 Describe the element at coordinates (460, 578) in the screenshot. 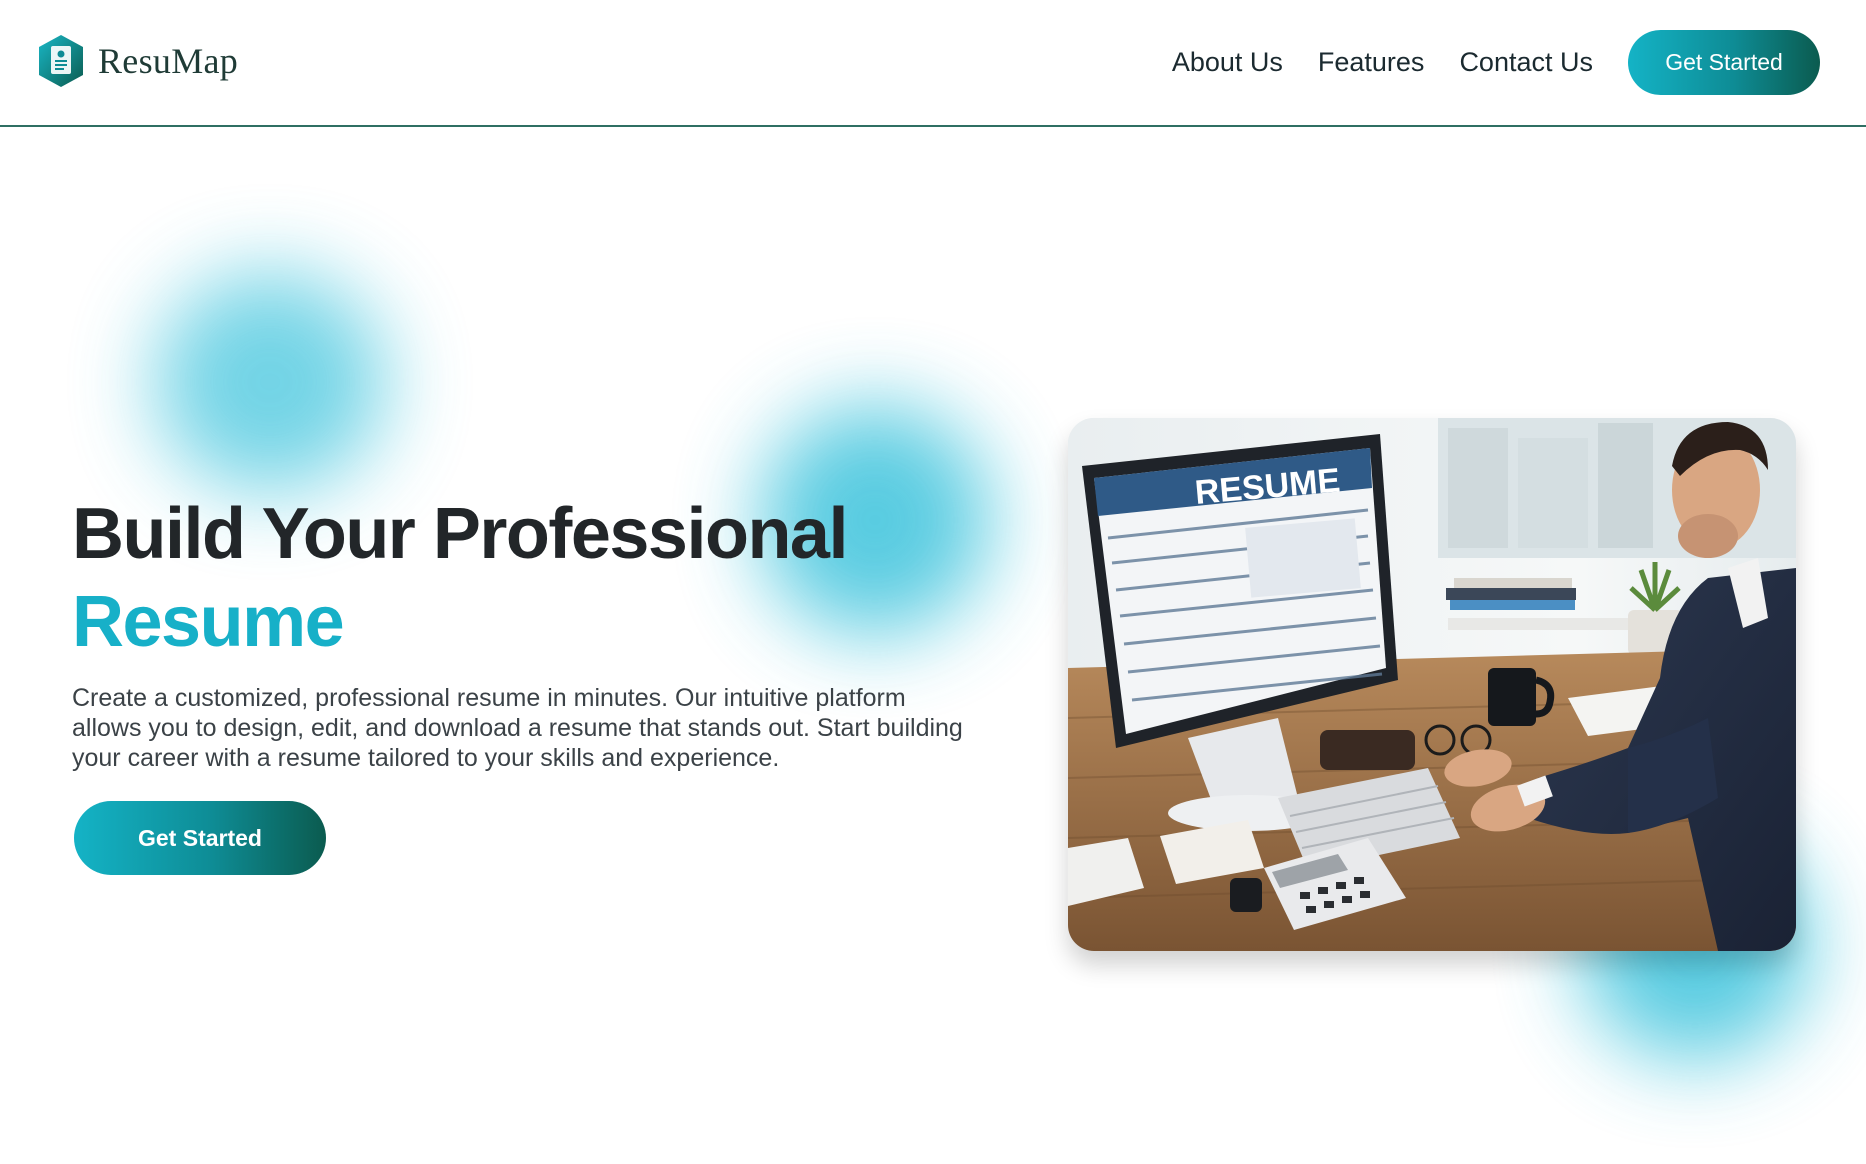

I see `hero-title: Build Your Professional Resume` at that location.